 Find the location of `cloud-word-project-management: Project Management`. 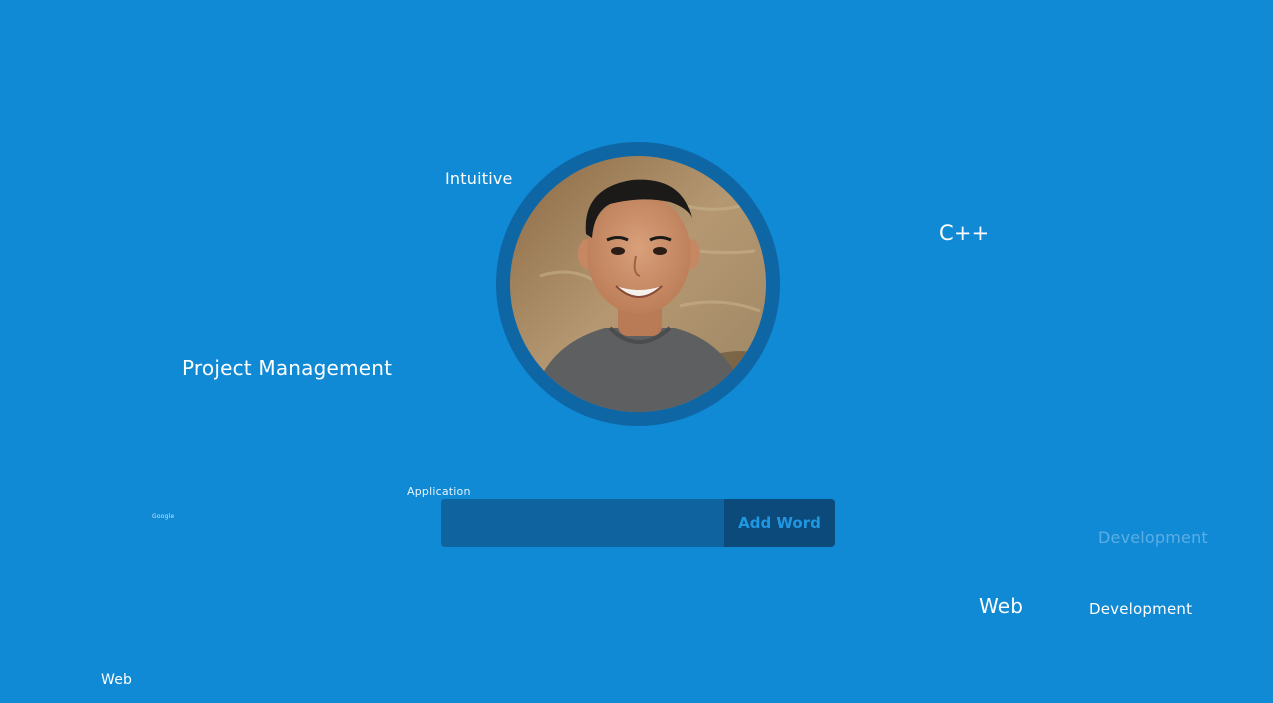

cloud-word-project-management: Project Management is located at coordinates (287, 368).